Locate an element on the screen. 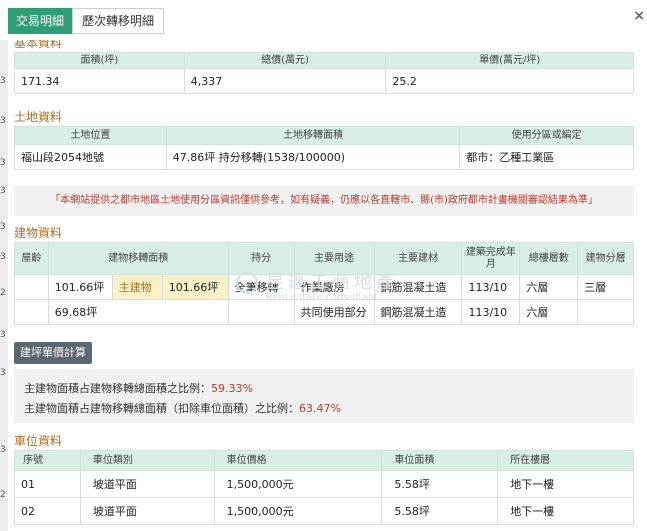  building-area-cell: 101.66坪 is located at coordinates (80, 287).